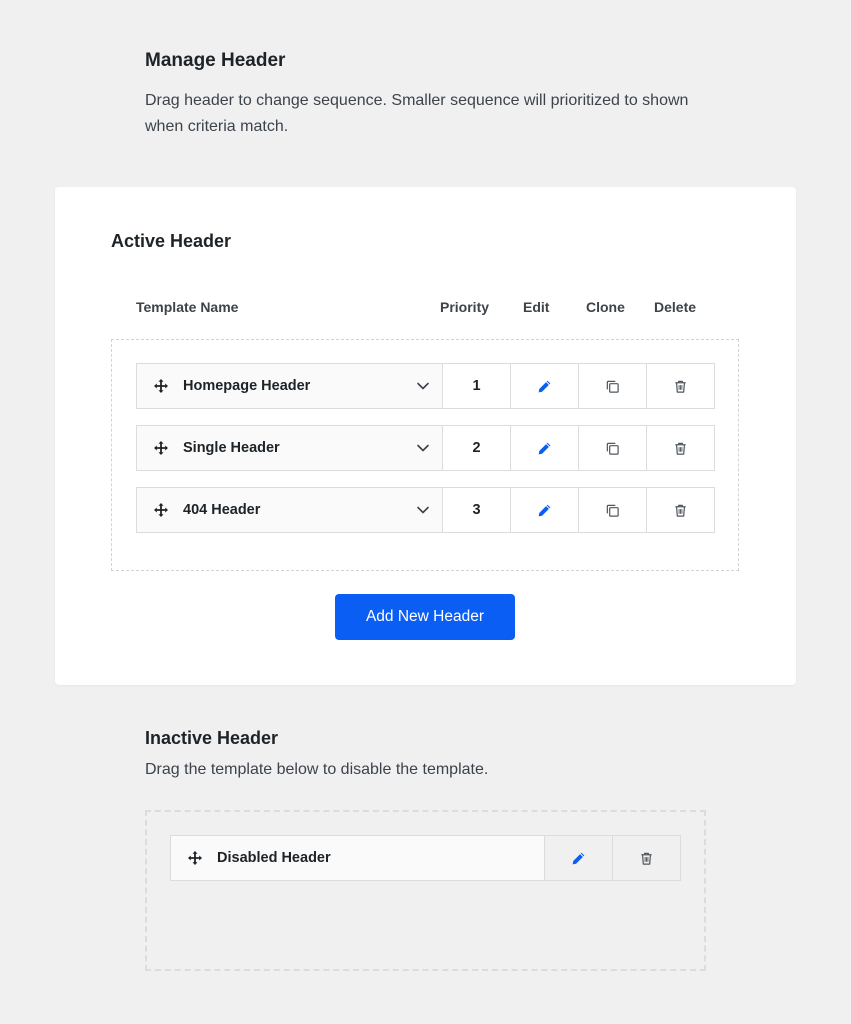 The width and height of the screenshot is (851, 1024). I want to click on header-row: Disabled Header, so click(426, 858).